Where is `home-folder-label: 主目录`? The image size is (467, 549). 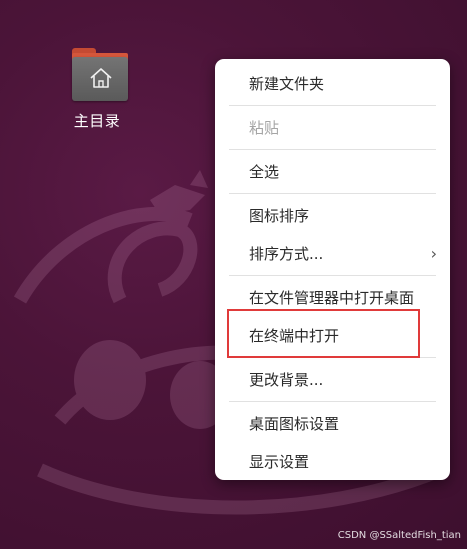 home-folder-label: 主目录 is located at coordinates (97, 121).